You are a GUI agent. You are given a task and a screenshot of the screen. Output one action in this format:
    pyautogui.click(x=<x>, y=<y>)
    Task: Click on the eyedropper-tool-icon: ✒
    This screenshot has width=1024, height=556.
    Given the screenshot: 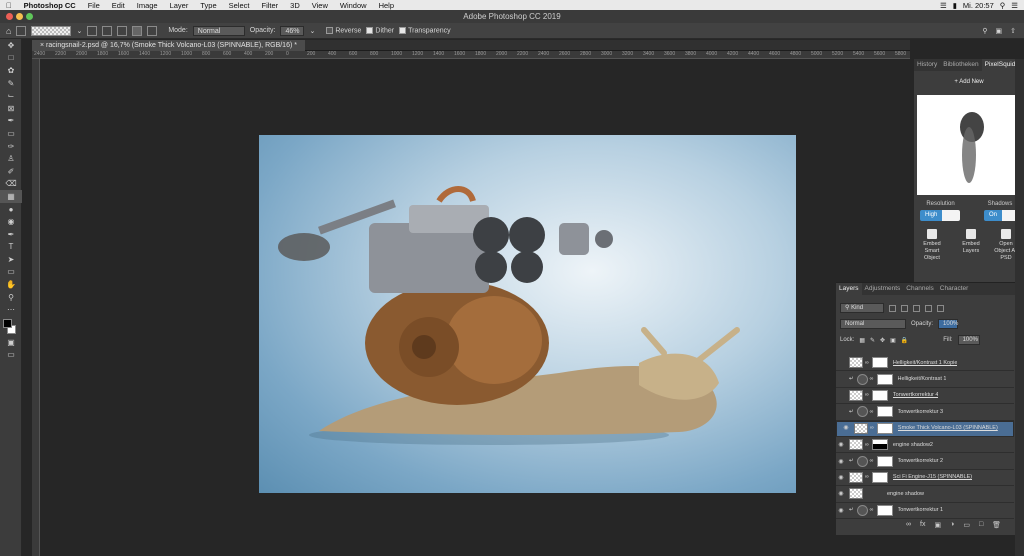 What is the action you would take?
    pyautogui.click(x=11, y=121)
    